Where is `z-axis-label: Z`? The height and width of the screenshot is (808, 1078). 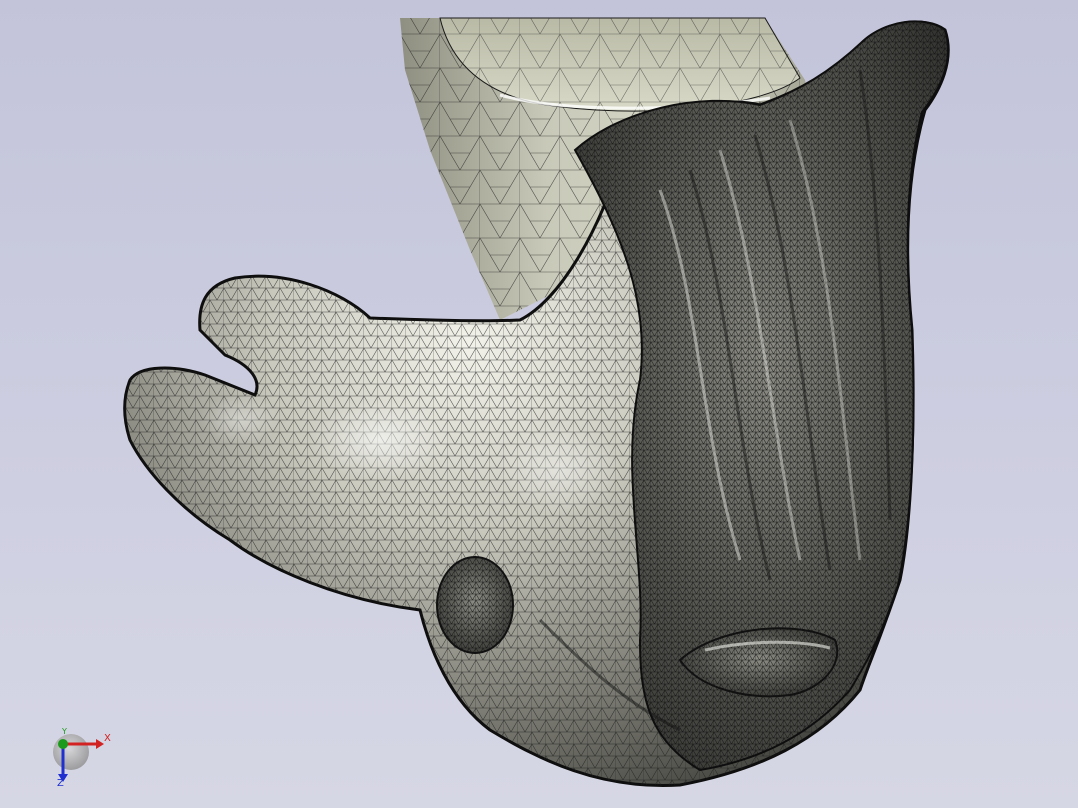
z-axis-label: Z is located at coordinates (60, 783).